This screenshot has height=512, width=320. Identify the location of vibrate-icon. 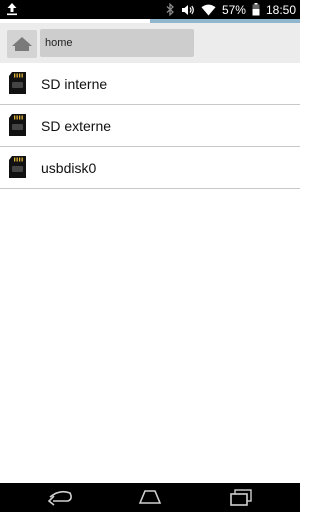
(187, 9).